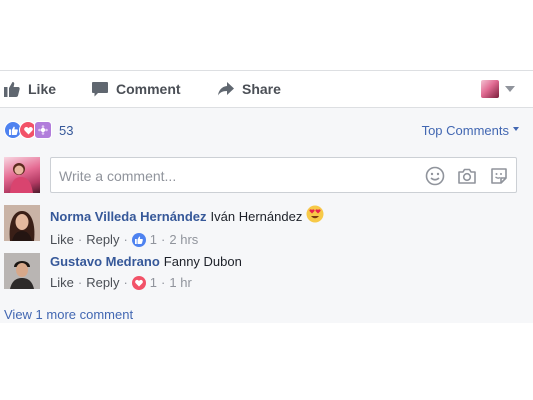  Describe the element at coordinates (148, 89) in the screenshot. I see `comment-label: Comment` at that location.